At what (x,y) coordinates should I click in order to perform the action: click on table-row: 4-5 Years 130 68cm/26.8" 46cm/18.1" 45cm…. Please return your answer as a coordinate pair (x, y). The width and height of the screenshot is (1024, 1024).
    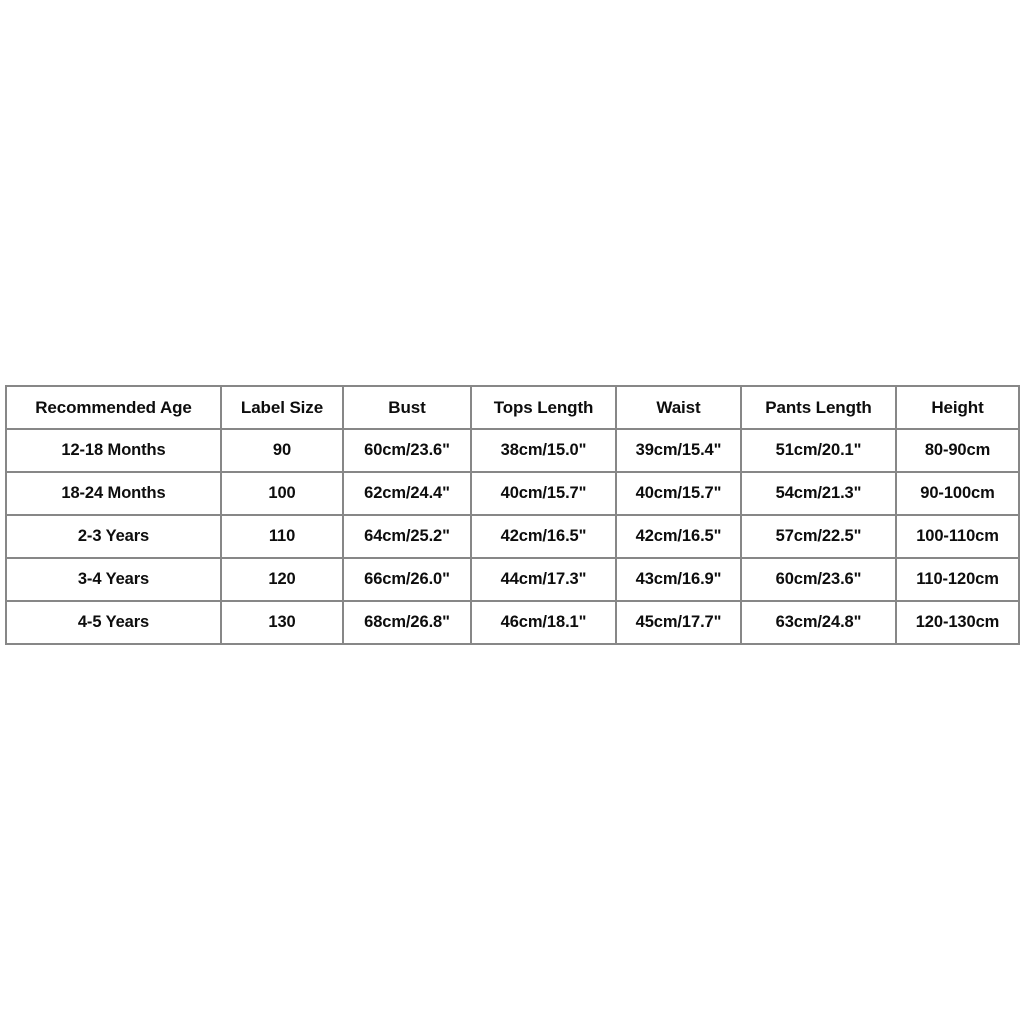
    Looking at the image, I should click on (512, 622).